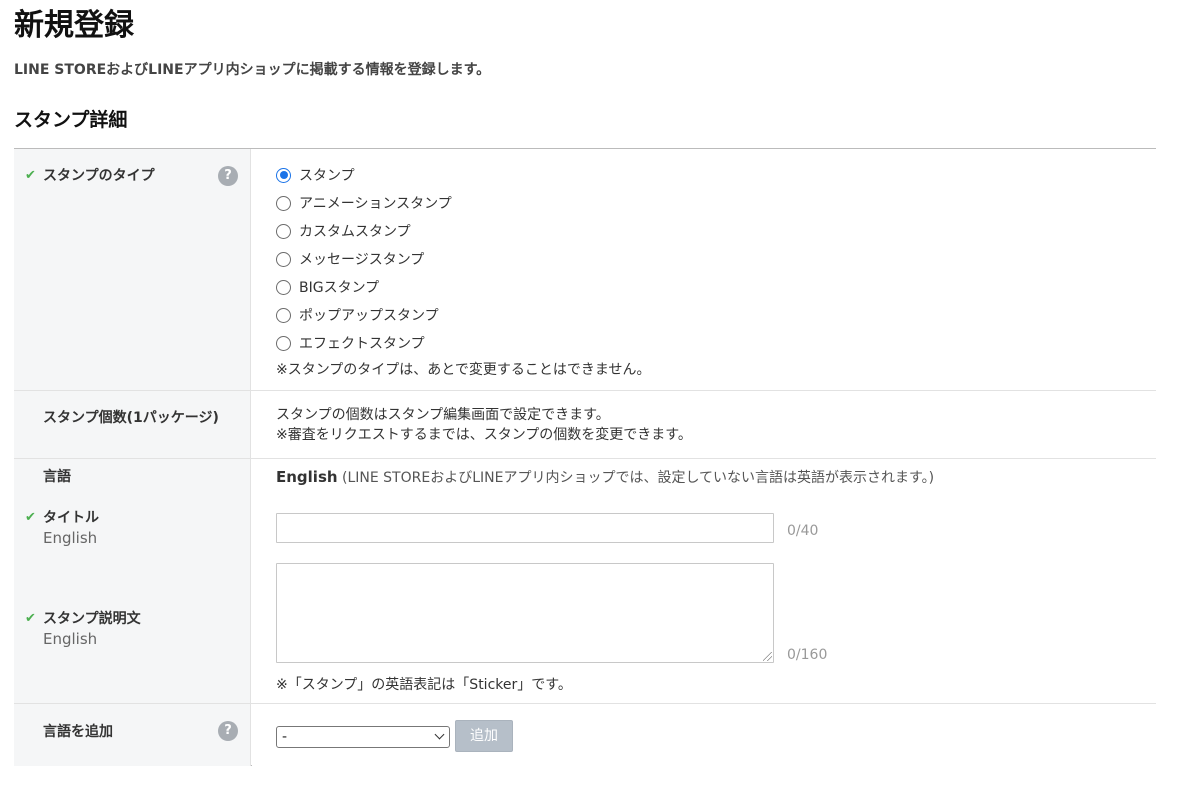 The image size is (1200, 788). I want to click on sticker-count-label: スタンプ個数(1パッケージ), so click(131, 418).